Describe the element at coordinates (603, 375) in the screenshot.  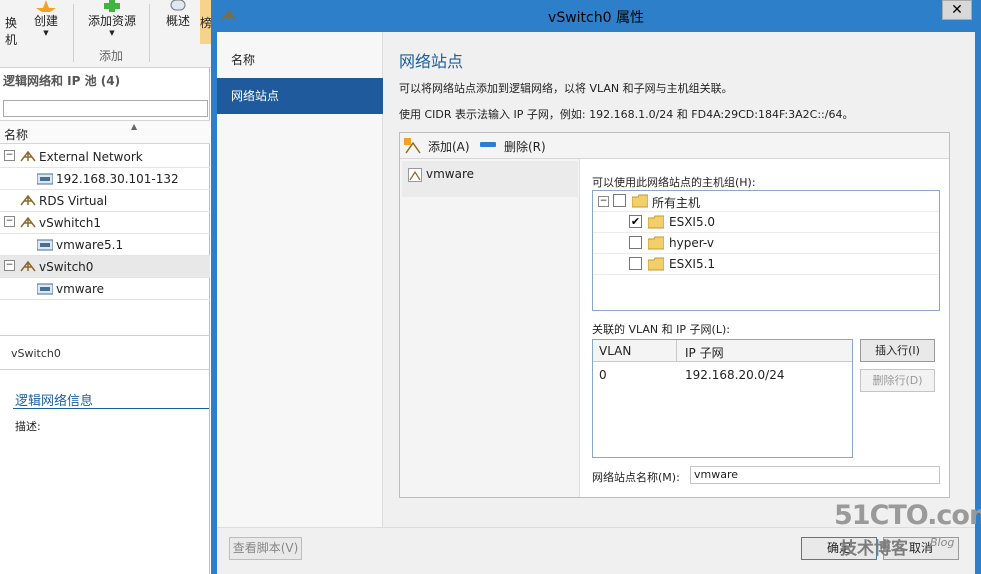
I see `vlan-cell: 0` at that location.